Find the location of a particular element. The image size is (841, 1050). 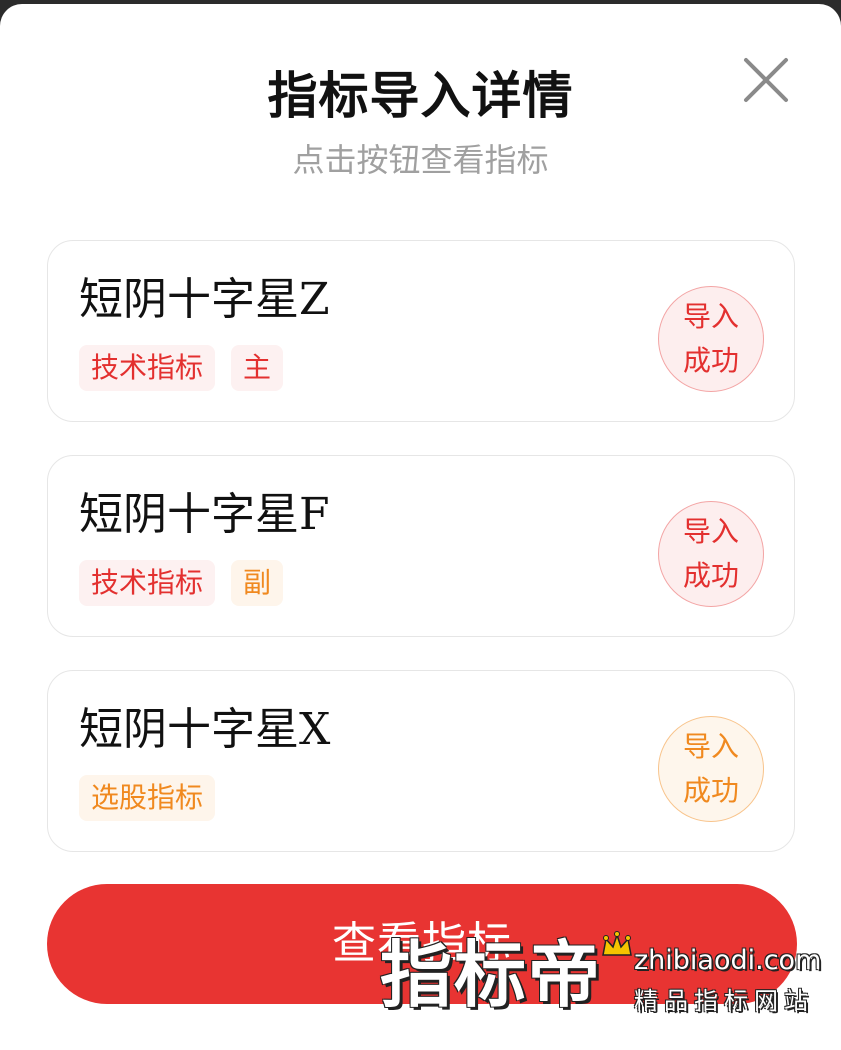

indicator-tags: 选股指标 is located at coordinates (147, 798).